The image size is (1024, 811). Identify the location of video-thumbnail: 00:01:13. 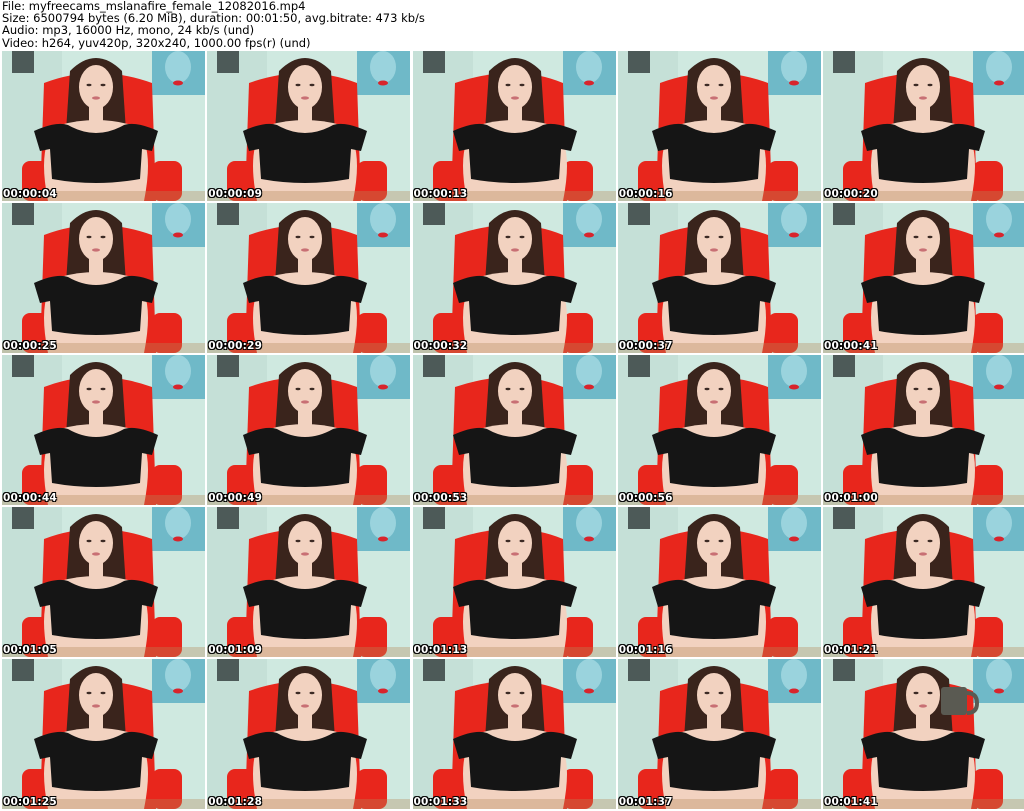
(514, 582).